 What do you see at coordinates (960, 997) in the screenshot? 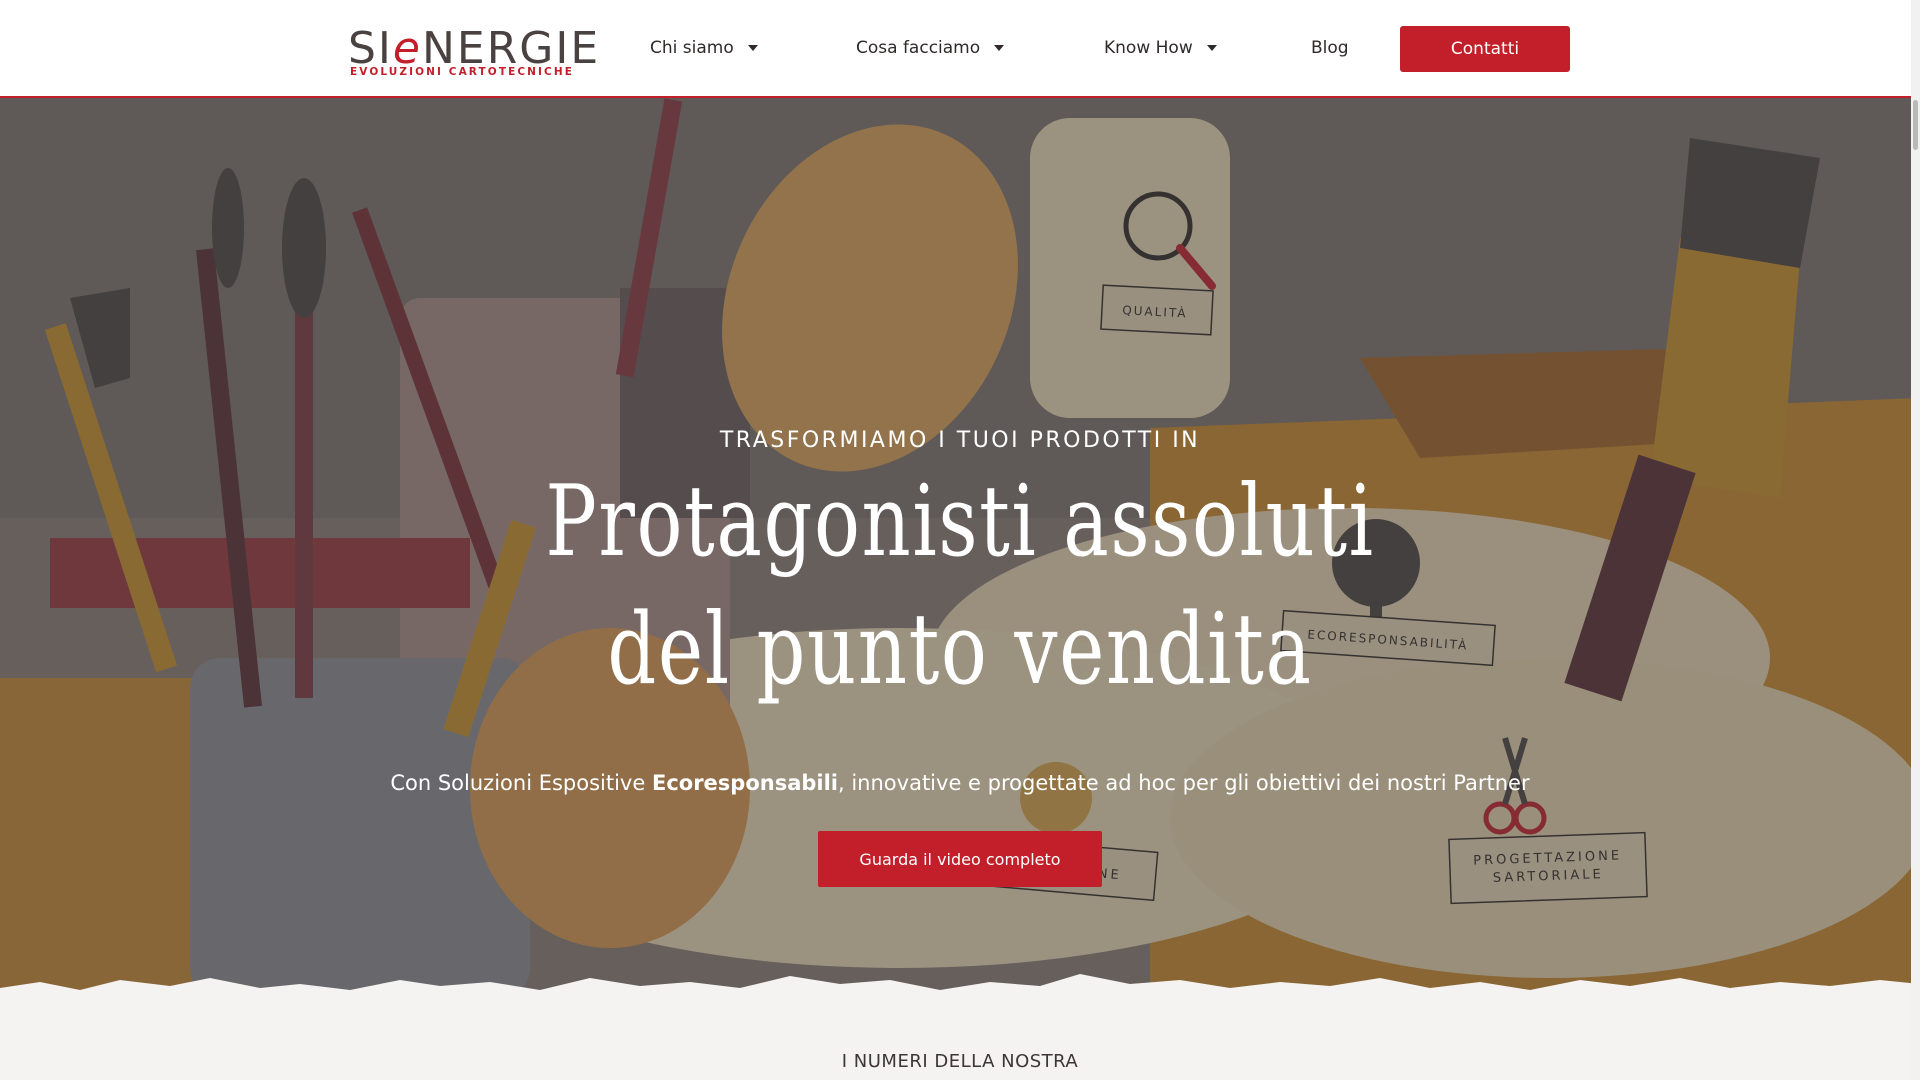
I see `torn-paper-divider` at bounding box center [960, 997].